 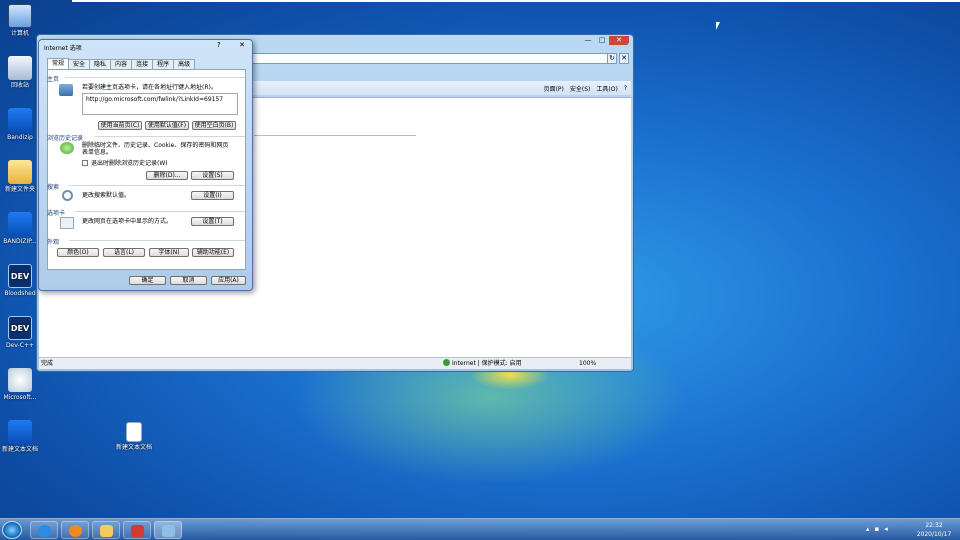 I want to click on document-icon, so click(x=134, y=432).